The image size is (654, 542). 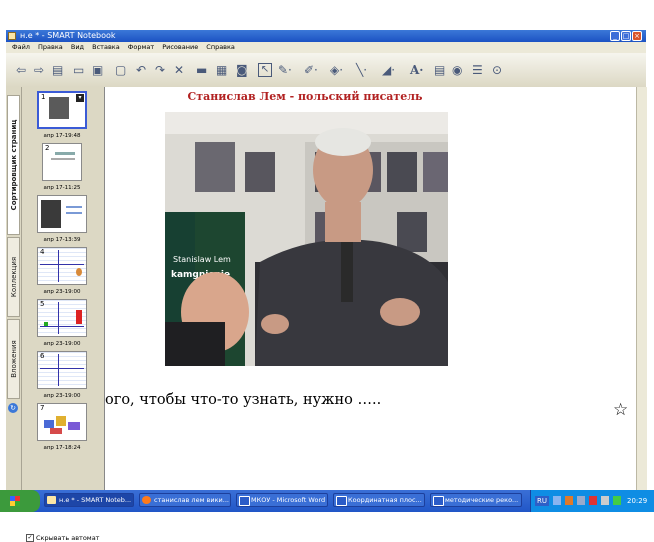 I want to click on add-page-icon: ▤, so click(x=57, y=70).